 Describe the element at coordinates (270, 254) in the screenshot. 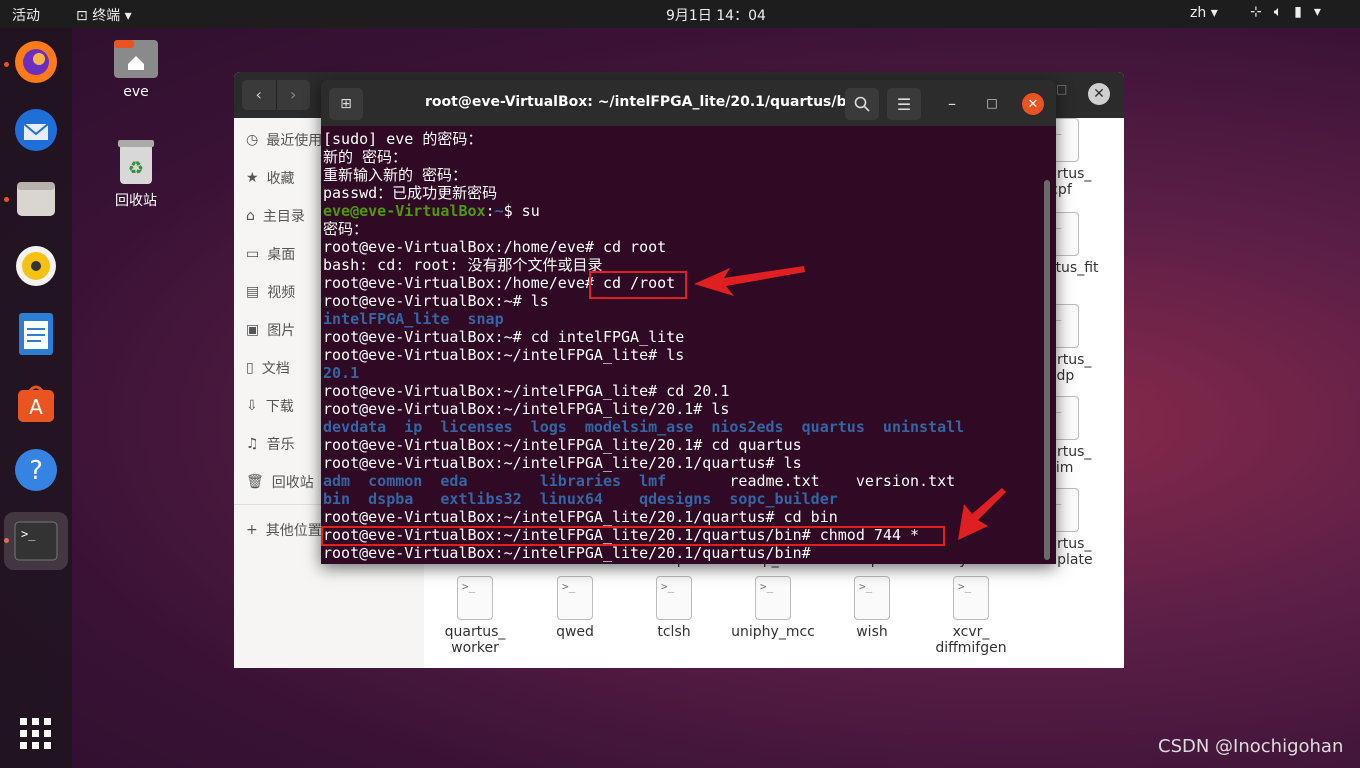

I see `sidebar-item-desktop: ▭ 桌面` at that location.